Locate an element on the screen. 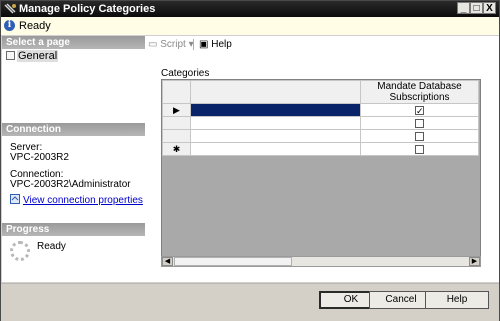 The width and height of the screenshot is (500, 321). view-connection-properties: View connection properties is located at coordinates (76, 200).